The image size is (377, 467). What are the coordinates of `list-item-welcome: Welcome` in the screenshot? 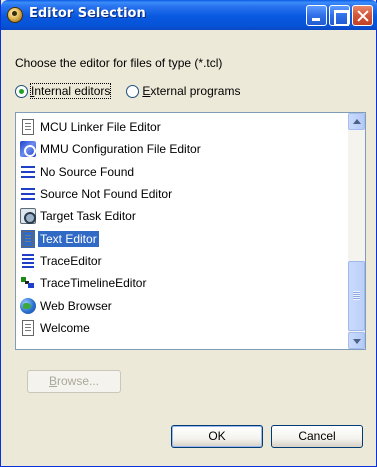 It's located at (111, 328).